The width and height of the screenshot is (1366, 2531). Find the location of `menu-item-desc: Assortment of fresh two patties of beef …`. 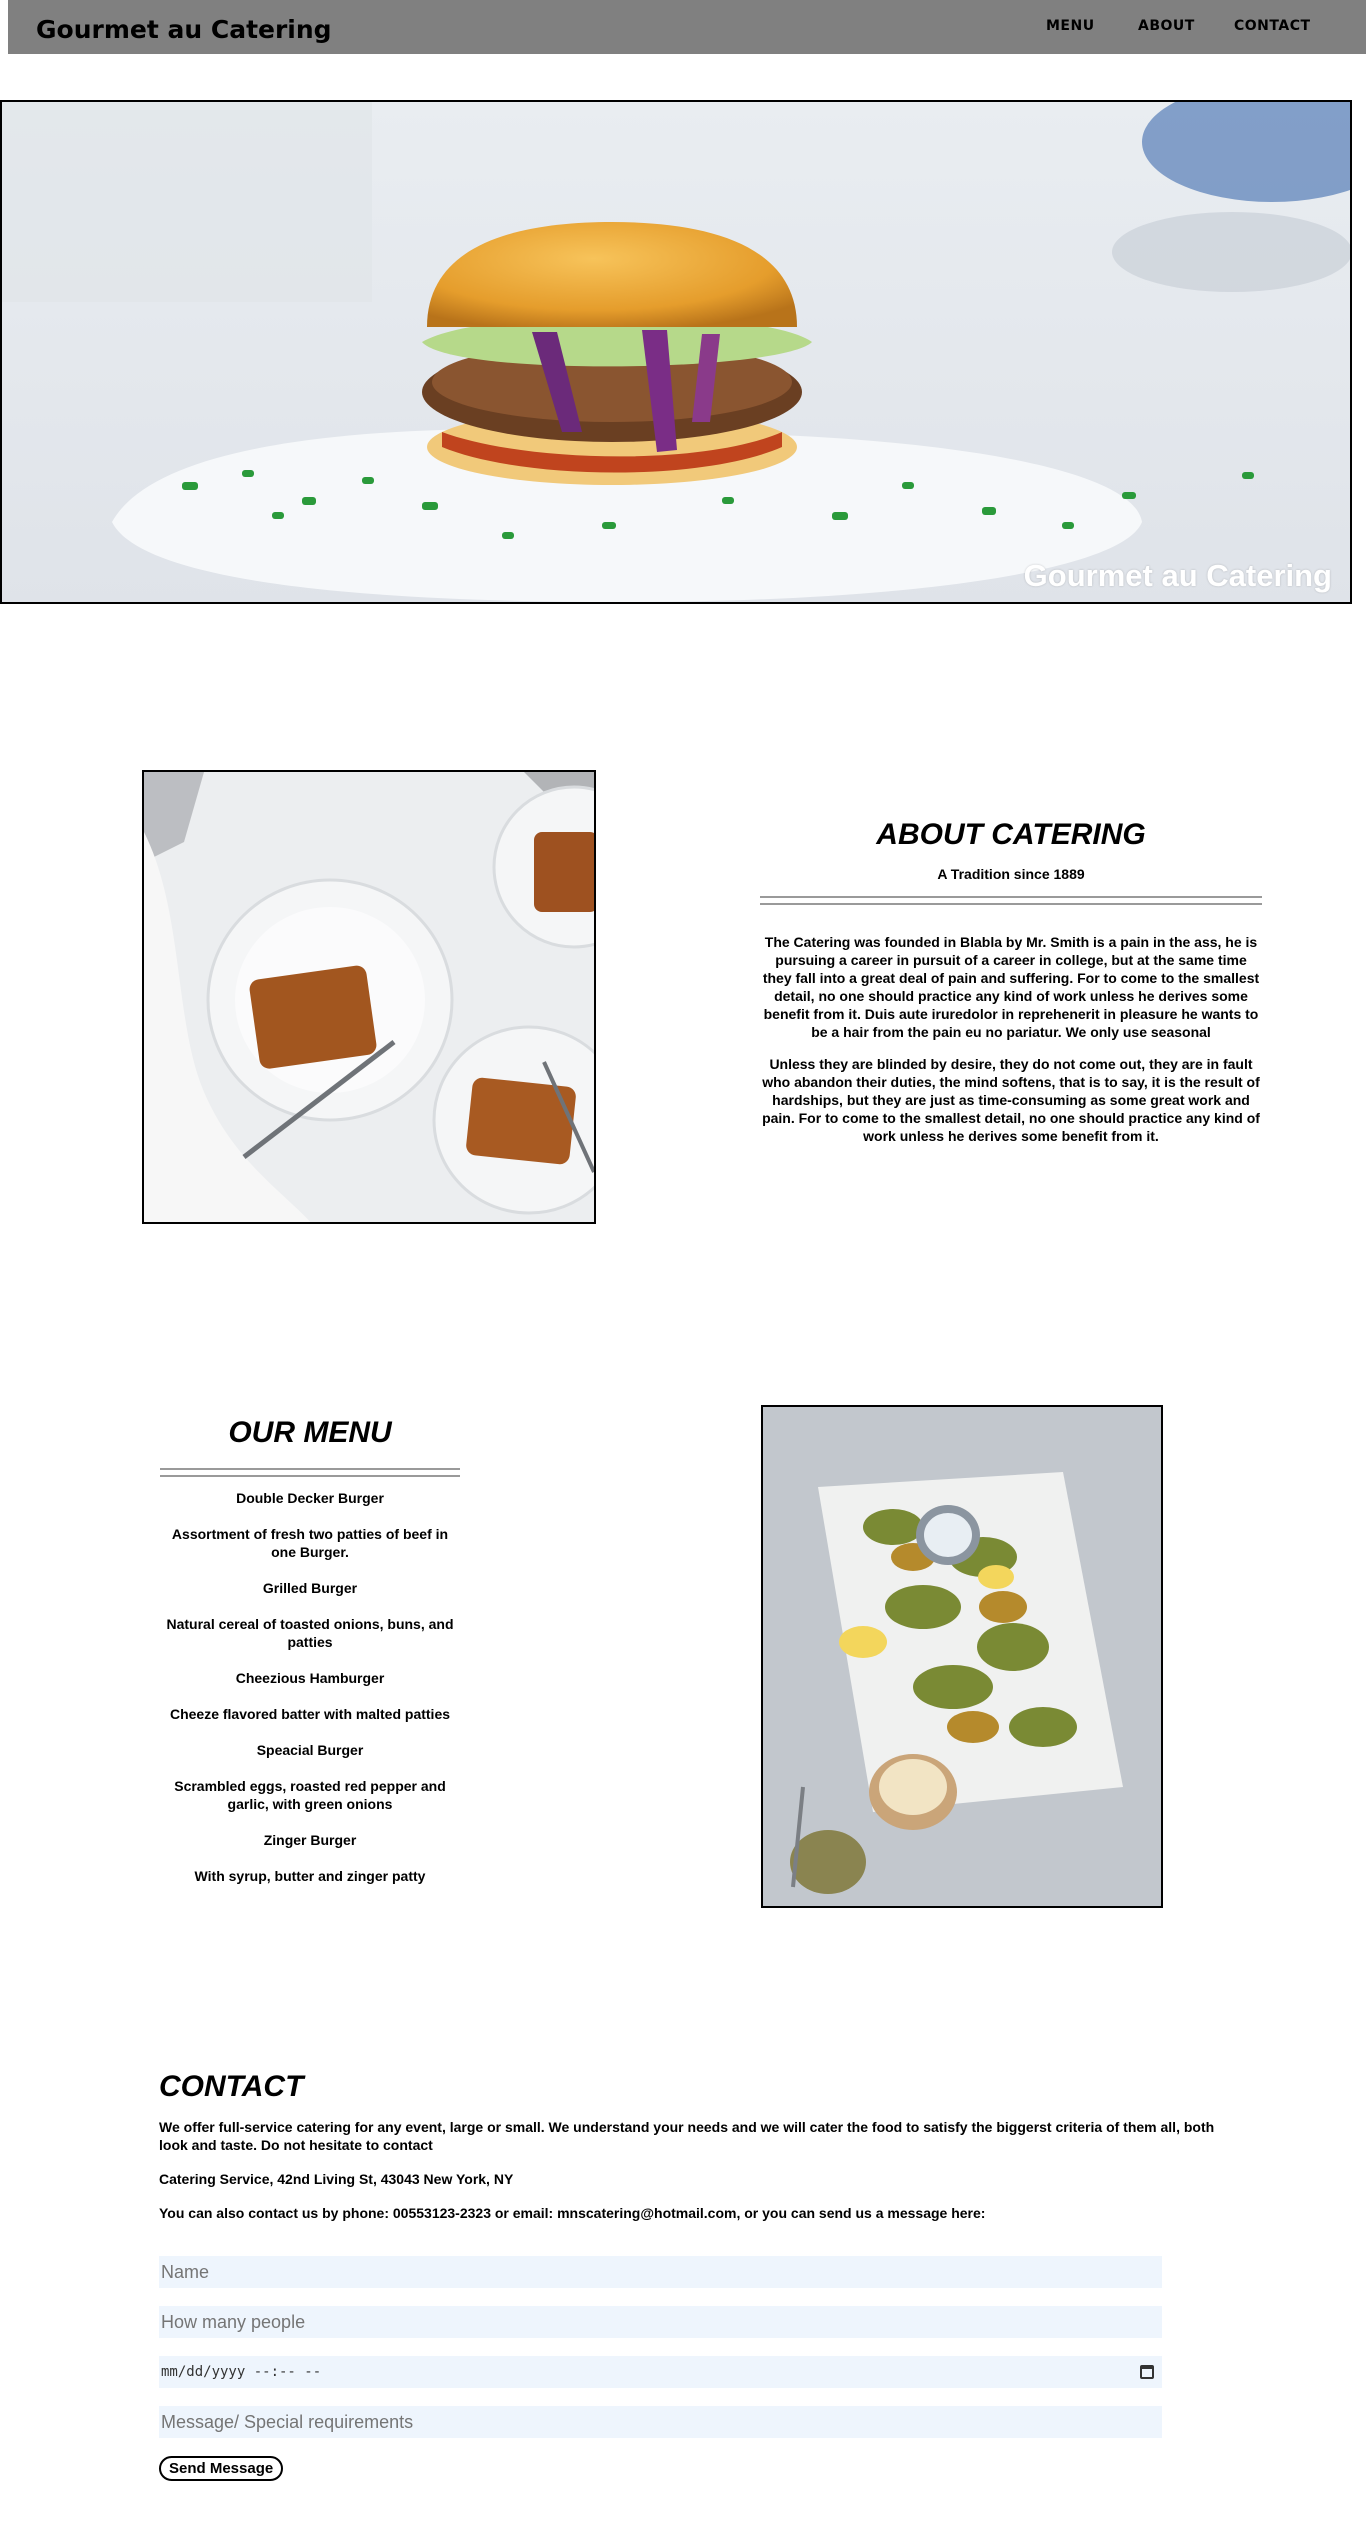

menu-item-desc: Assortment of fresh two patties of beef … is located at coordinates (310, 1543).